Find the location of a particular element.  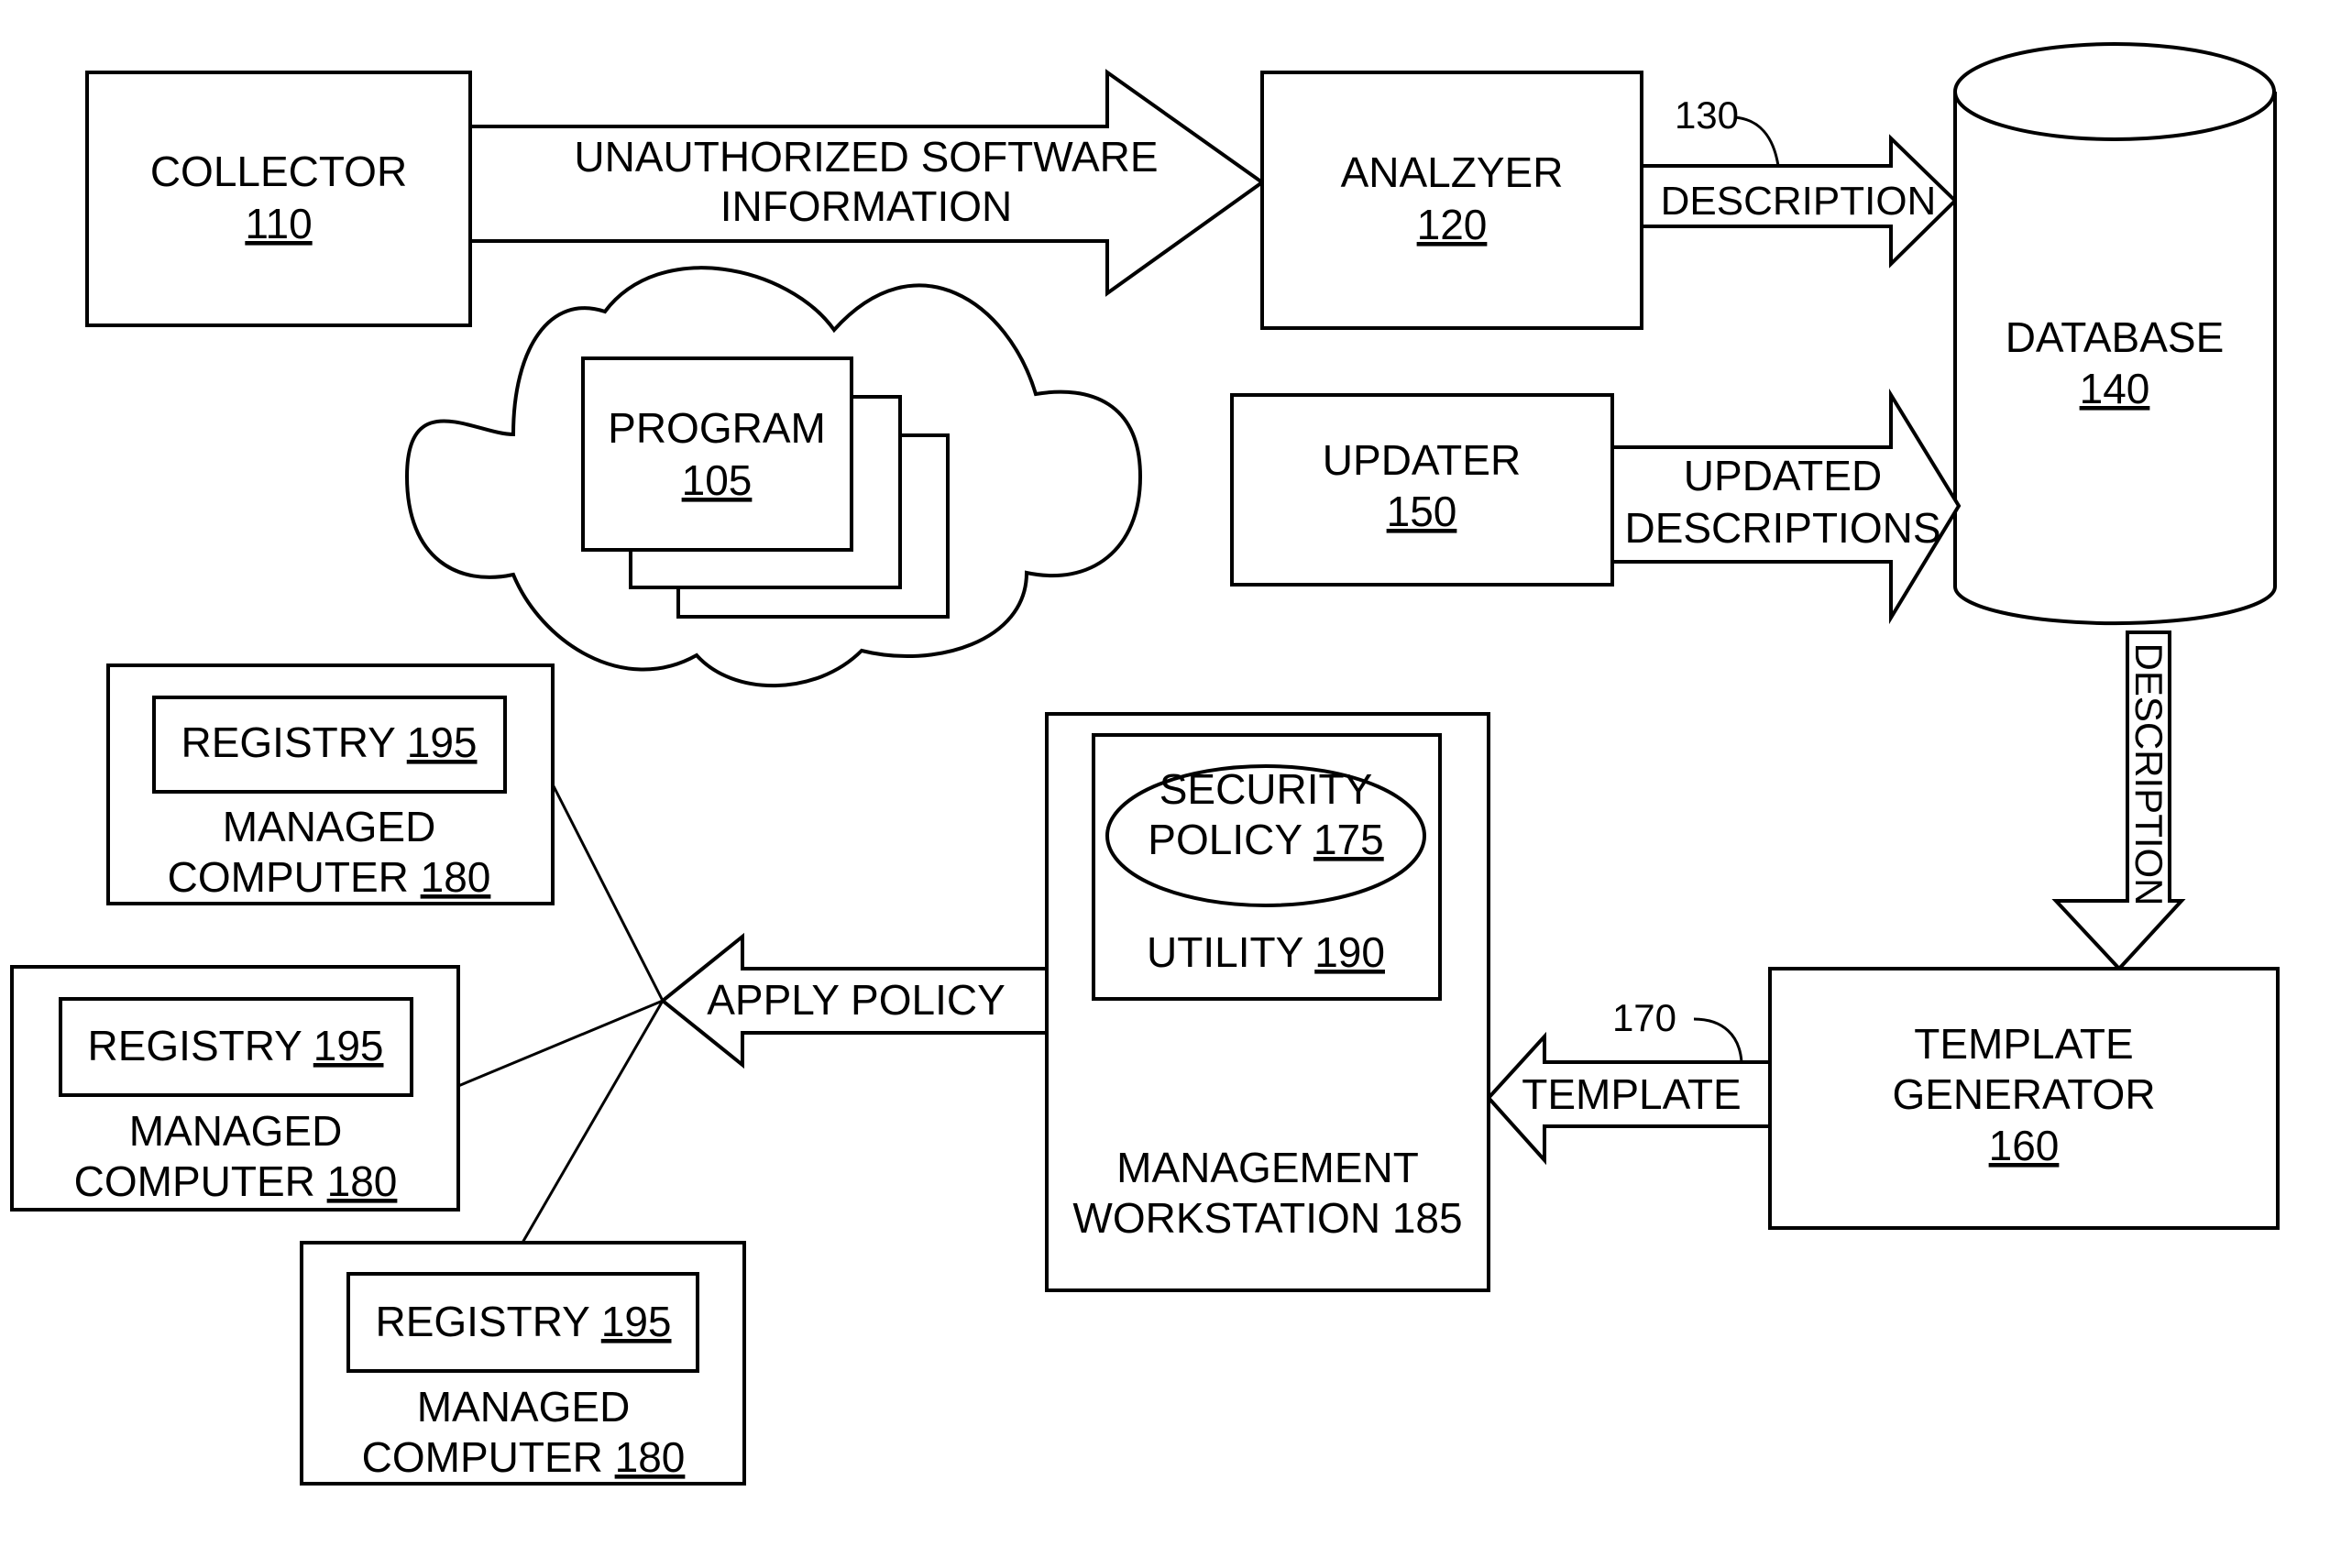

program-stack: PROGRAM 105 is located at coordinates (765, 487).